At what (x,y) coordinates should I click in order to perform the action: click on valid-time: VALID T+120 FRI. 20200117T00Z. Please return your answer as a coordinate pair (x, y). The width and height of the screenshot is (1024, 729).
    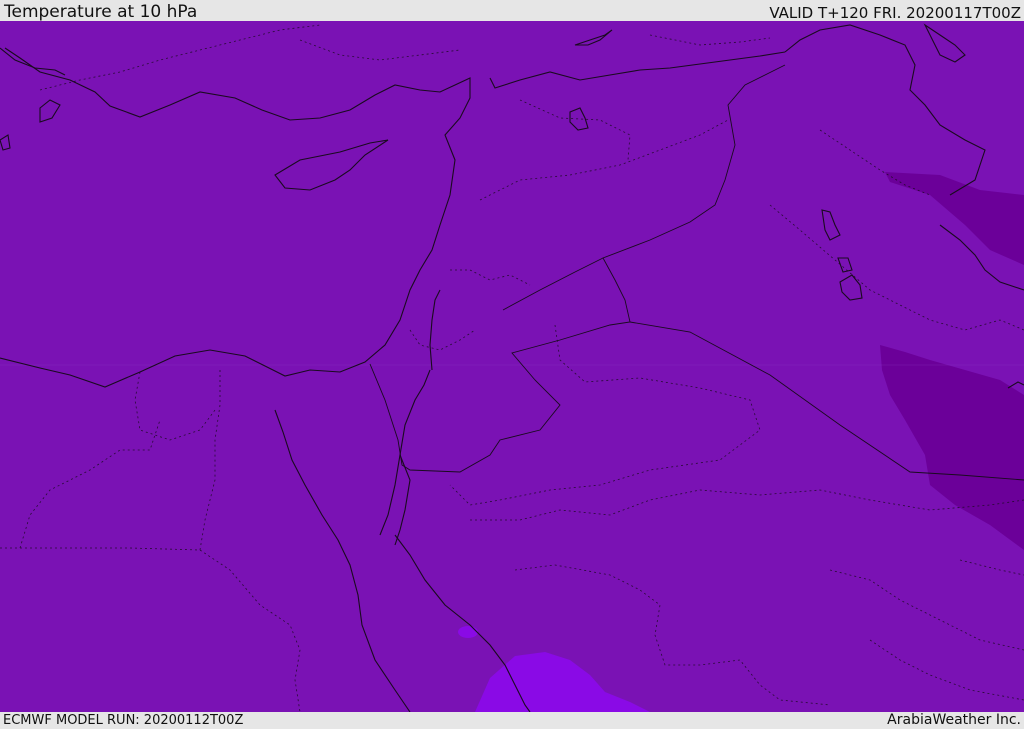
    Looking at the image, I should click on (895, 13).